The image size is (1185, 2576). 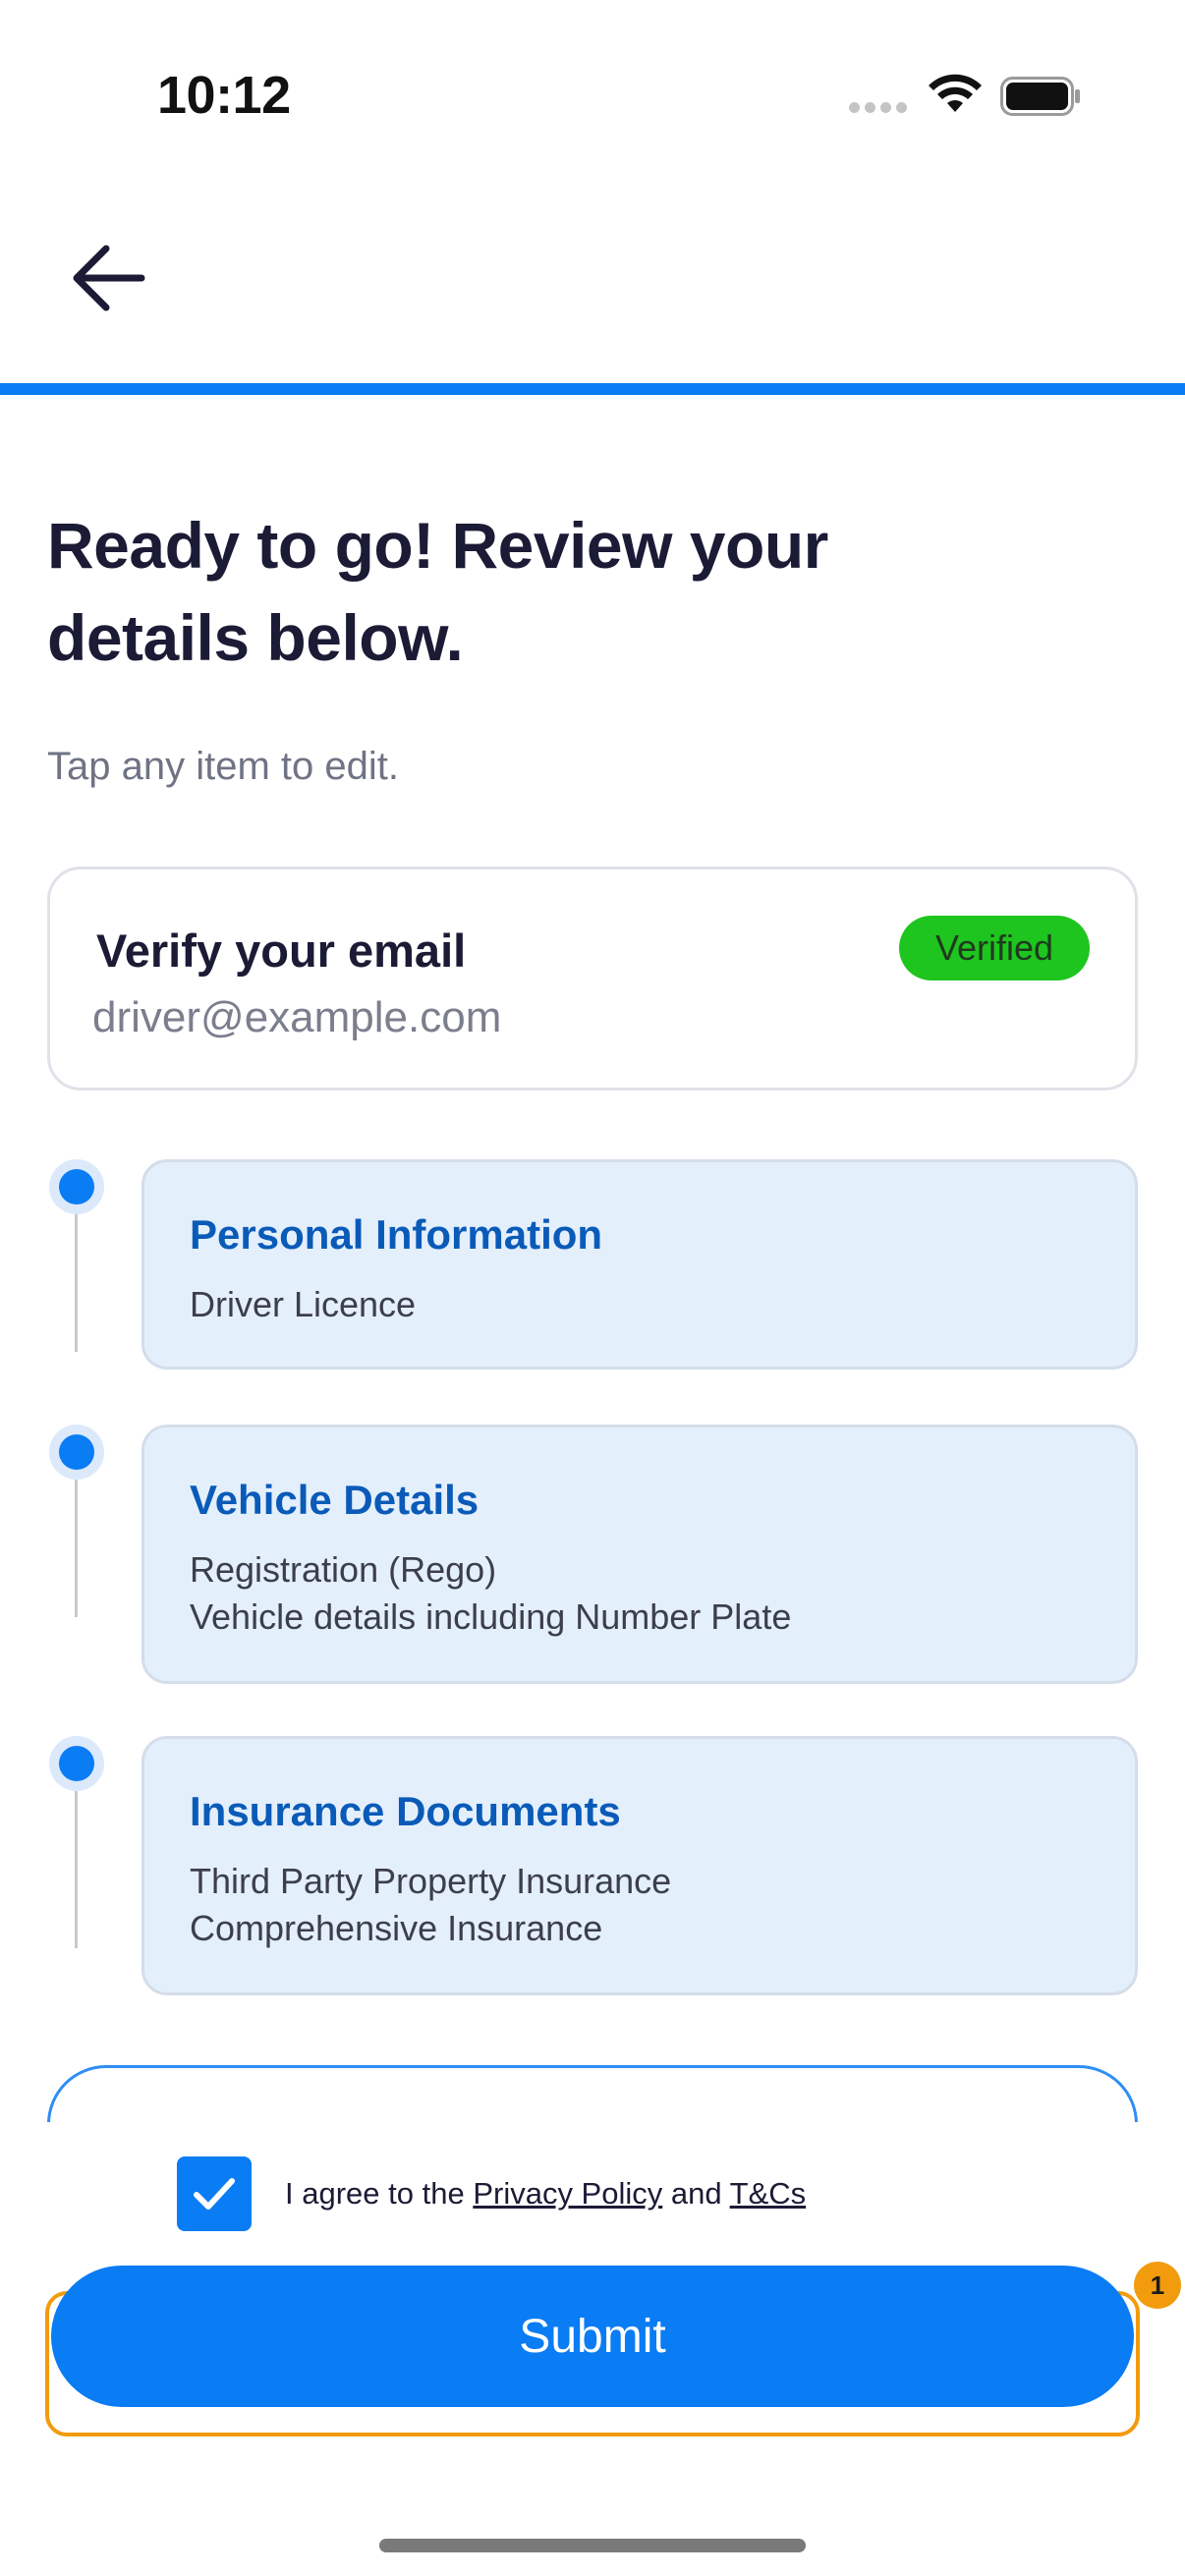 I want to click on verified-badge: Verified, so click(x=995, y=948).